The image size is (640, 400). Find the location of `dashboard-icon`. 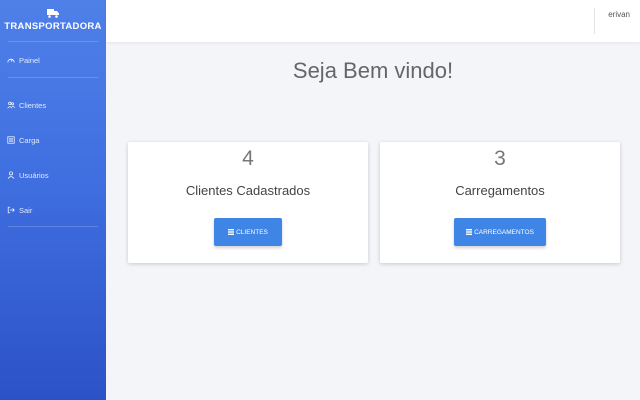

dashboard-icon is located at coordinates (13, 60).